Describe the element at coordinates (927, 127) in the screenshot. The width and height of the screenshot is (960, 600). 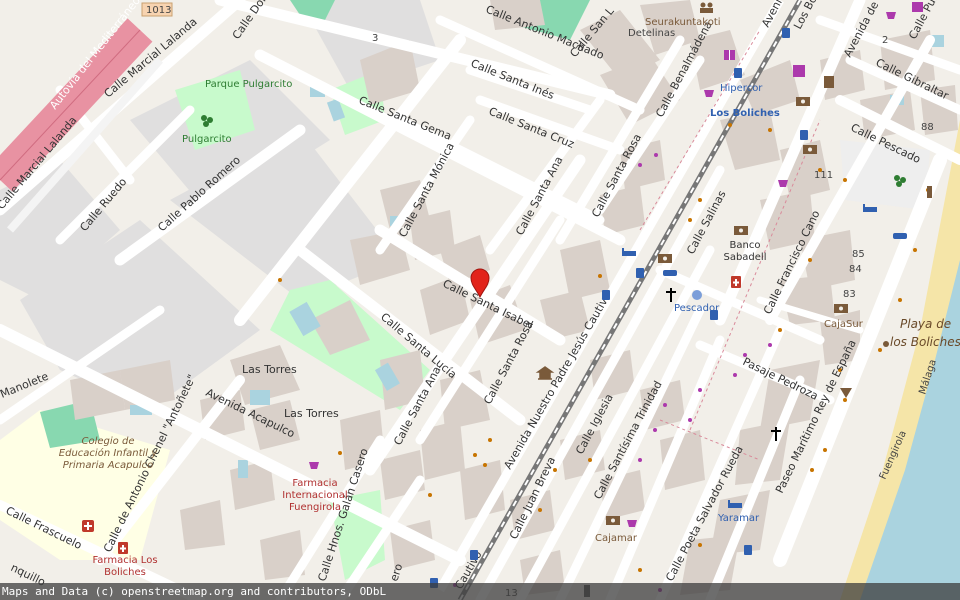
I see `house-number: 88` at that location.